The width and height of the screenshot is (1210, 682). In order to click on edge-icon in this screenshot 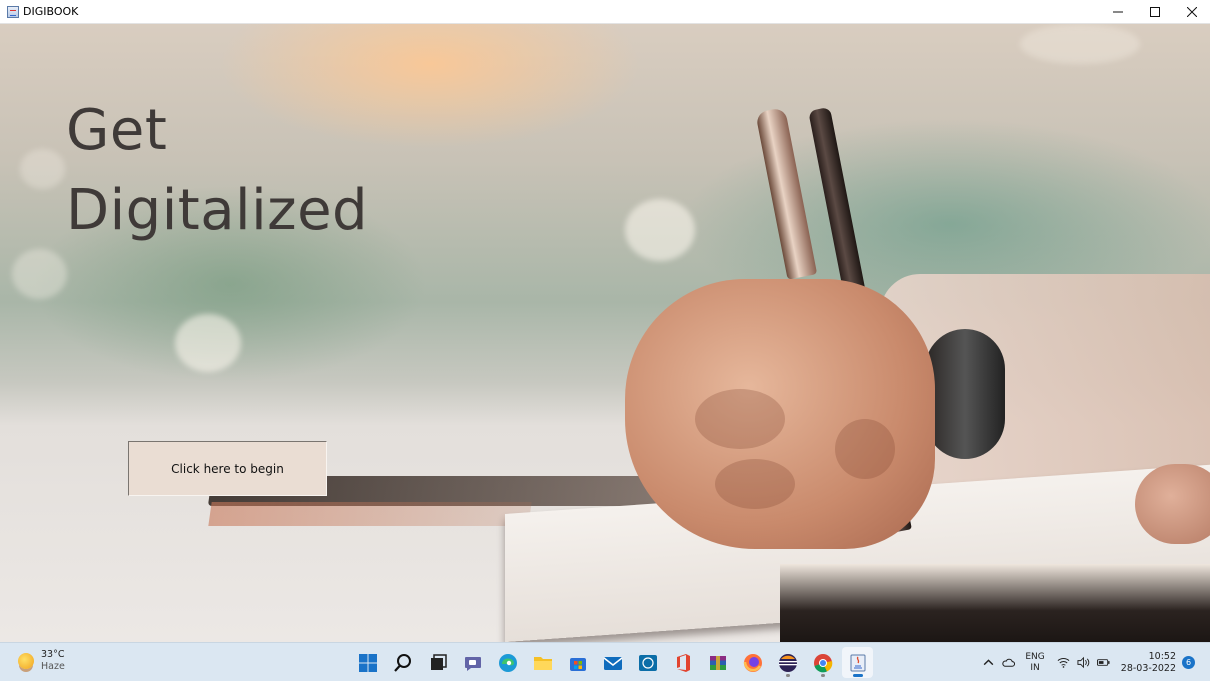, I will do `click(507, 662)`.